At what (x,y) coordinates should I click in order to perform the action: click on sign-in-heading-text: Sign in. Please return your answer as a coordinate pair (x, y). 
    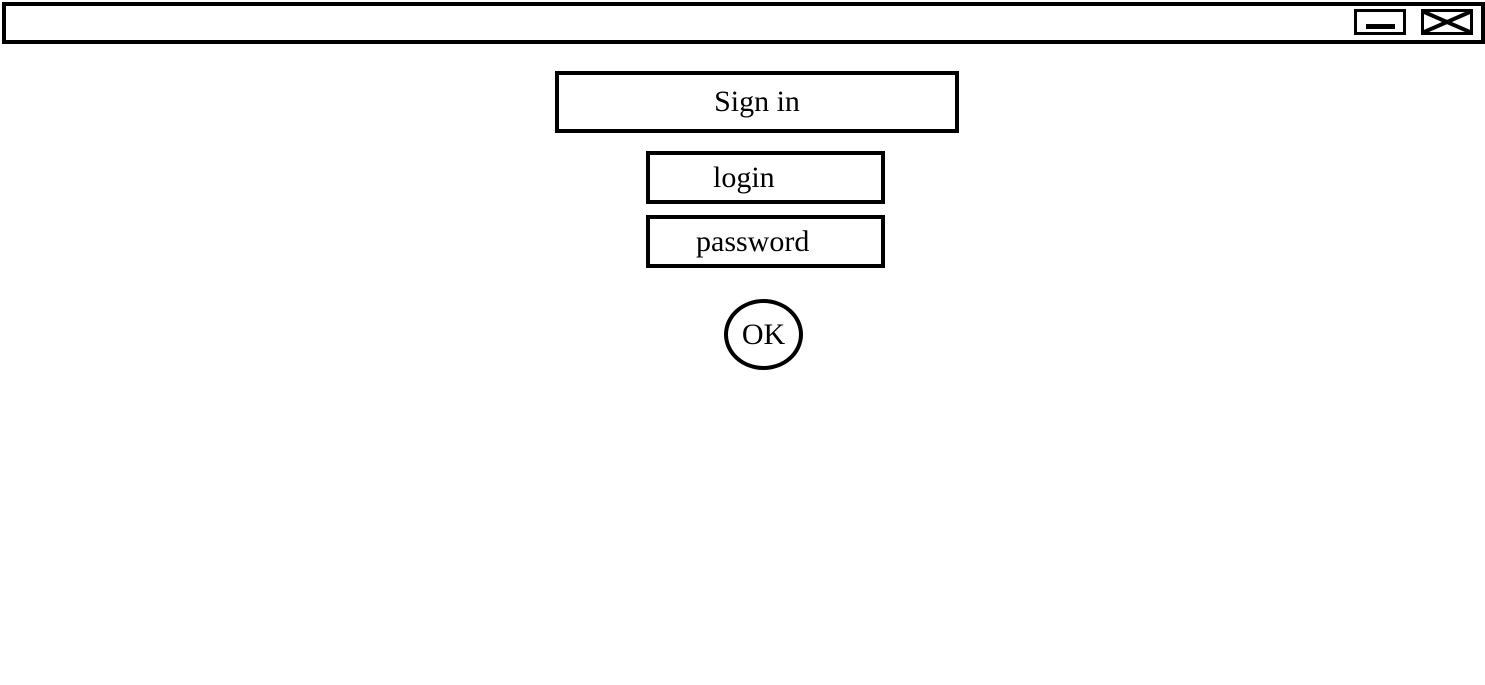
    Looking at the image, I should click on (757, 101).